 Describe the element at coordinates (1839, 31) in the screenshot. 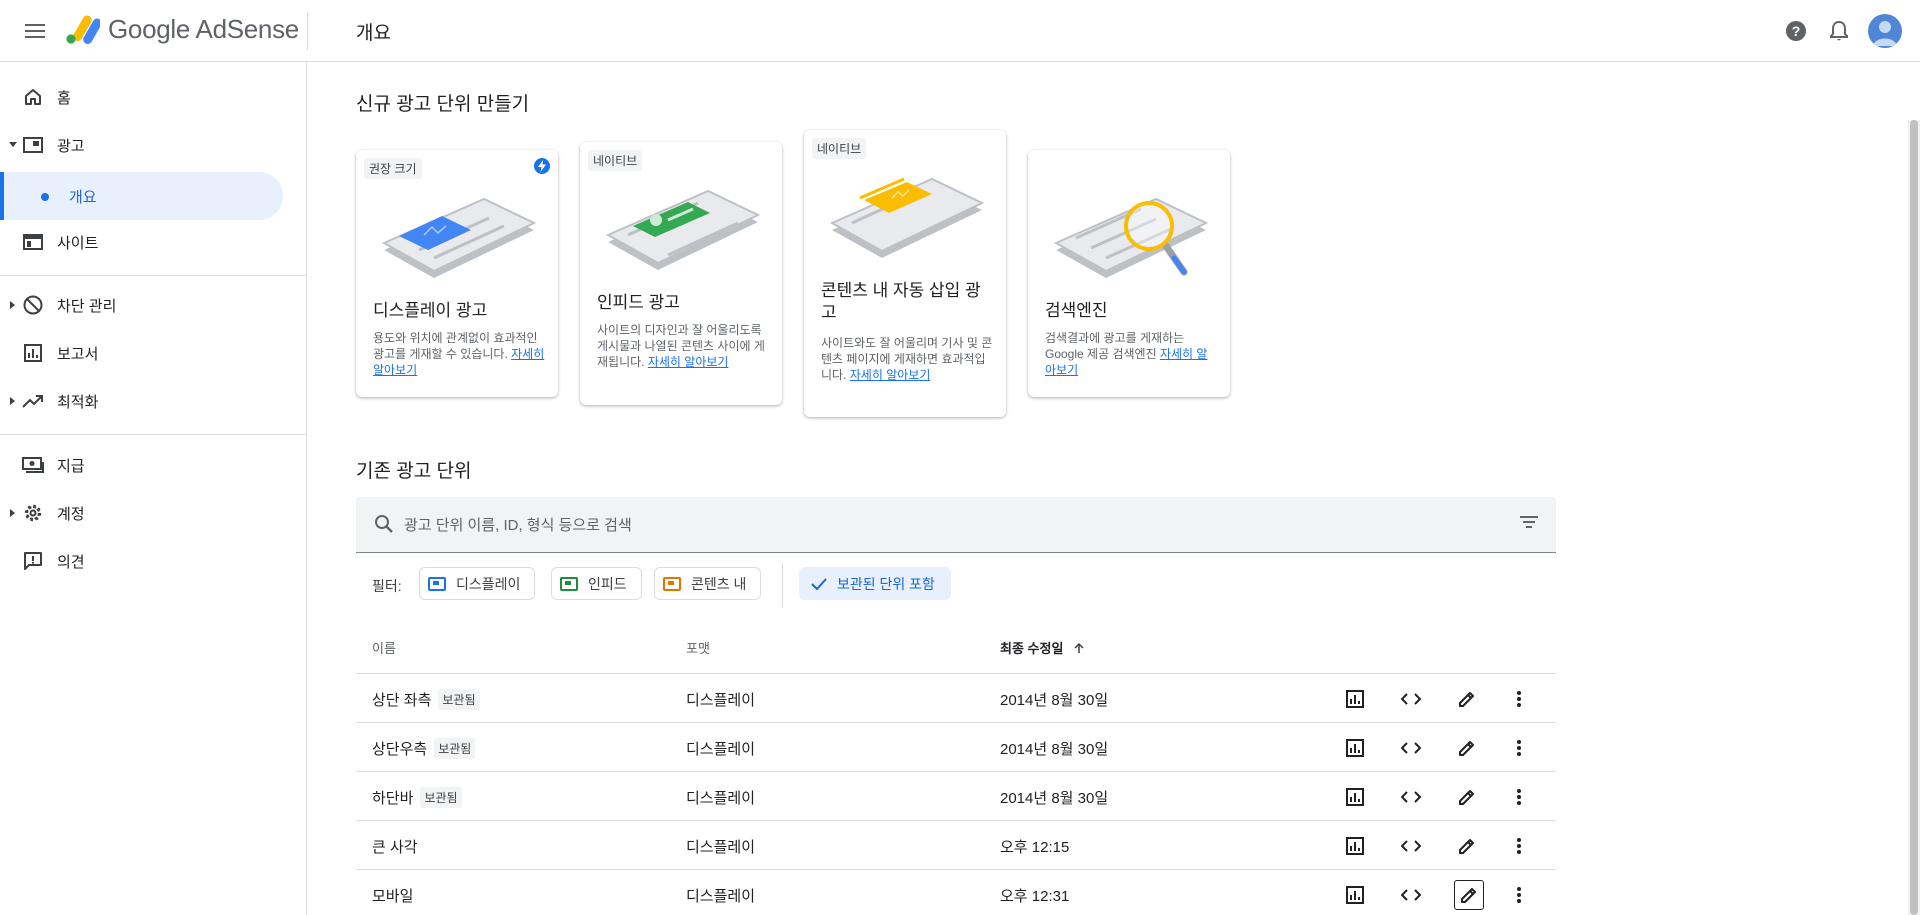

I see `notifications-icon` at that location.